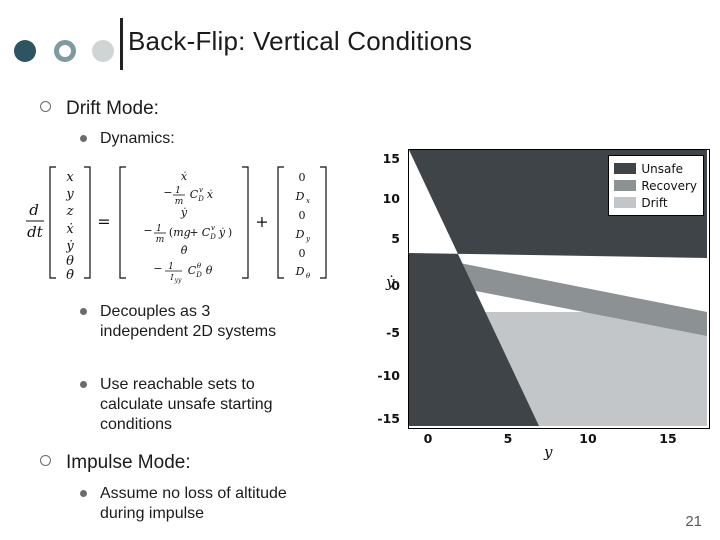 This screenshot has width=720, height=540. What do you see at coordinates (34, 210) in the screenshot?
I see `svg-text: d` at bounding box center [34, 210].